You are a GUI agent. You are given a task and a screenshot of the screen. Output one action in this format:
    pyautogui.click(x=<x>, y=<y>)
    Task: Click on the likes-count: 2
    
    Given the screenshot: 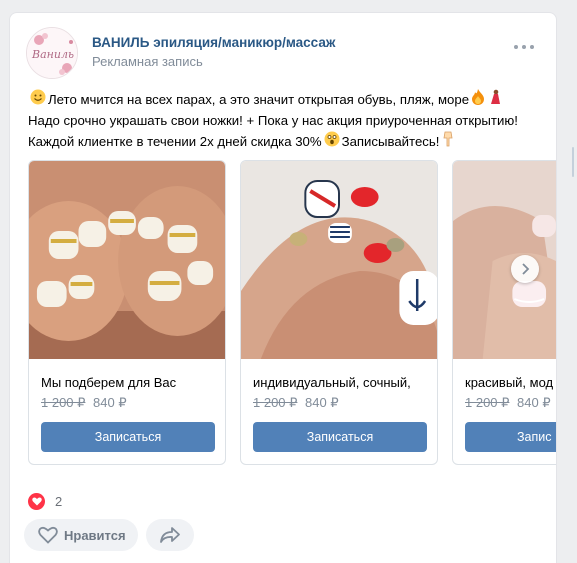 What is the action you would take?
    pyautogui.click(x=59, y=501)
    